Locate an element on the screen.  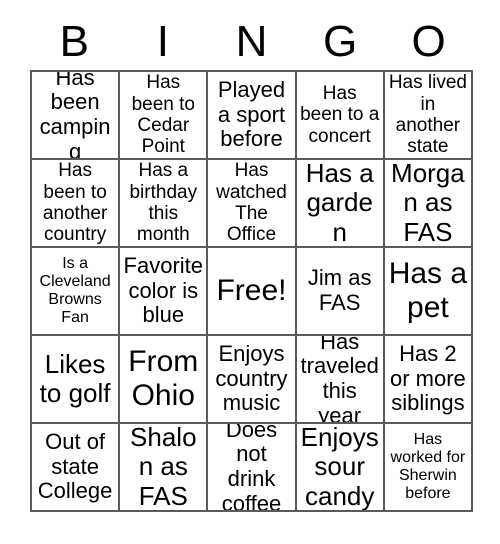
bingo-cell: Shalon as FAS is located at coordinates (164, 468).